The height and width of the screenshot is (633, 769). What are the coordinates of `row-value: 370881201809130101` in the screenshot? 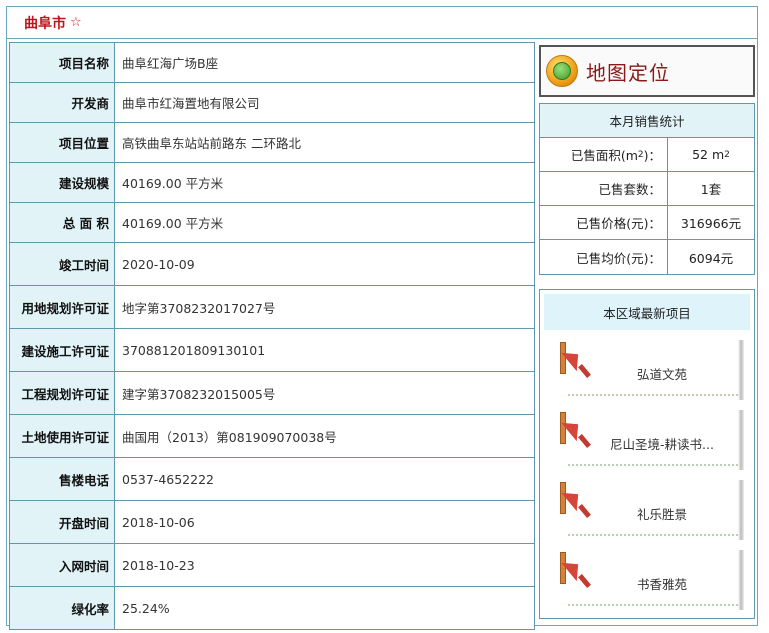 It's located at (324, 350).